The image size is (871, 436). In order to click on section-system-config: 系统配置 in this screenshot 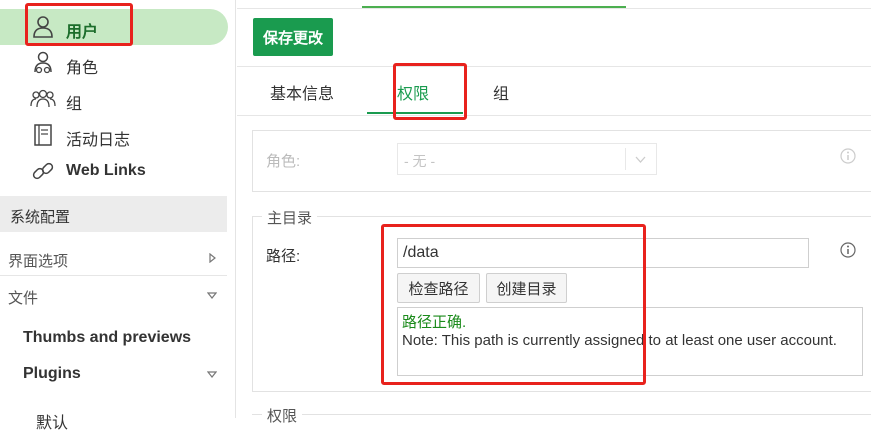, I will do `click(113, 214)`.